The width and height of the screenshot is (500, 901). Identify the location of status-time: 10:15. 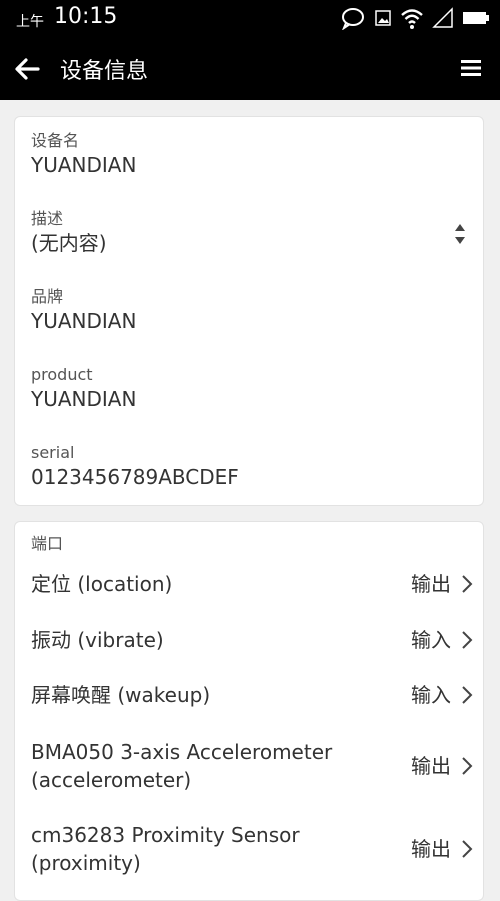
(86, 16).